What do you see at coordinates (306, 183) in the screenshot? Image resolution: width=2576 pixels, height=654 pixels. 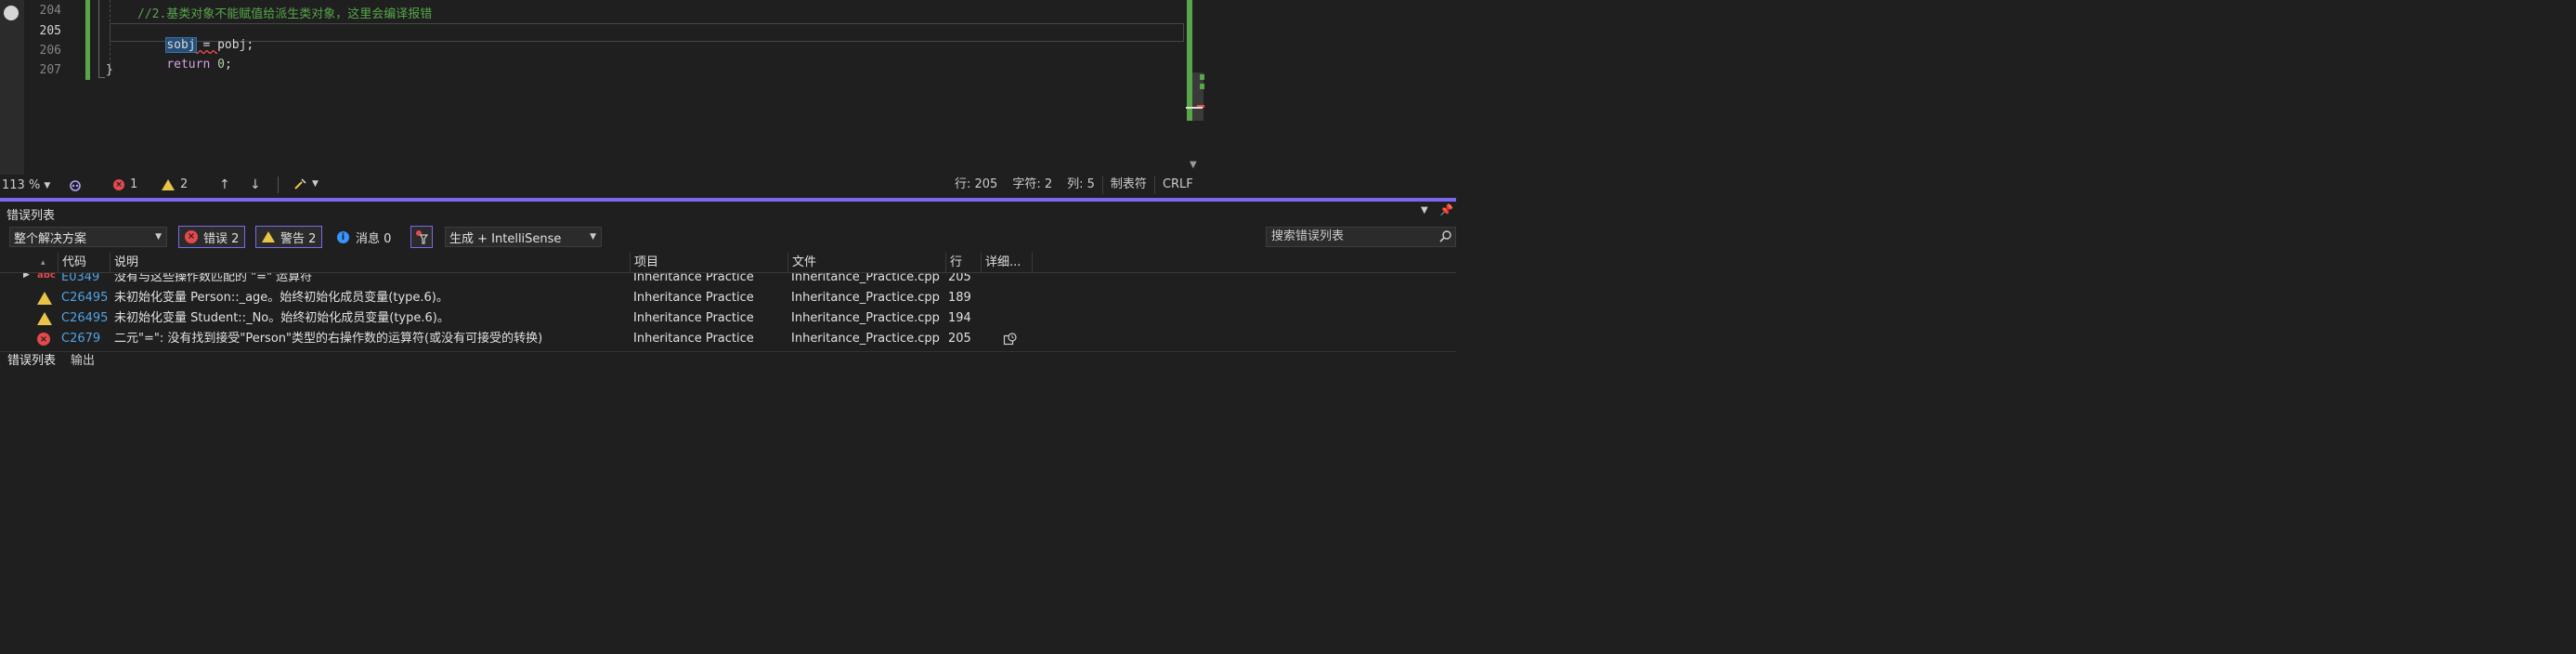 I see `code-cleanup-button: ▼` at bounding box center [306, 183].